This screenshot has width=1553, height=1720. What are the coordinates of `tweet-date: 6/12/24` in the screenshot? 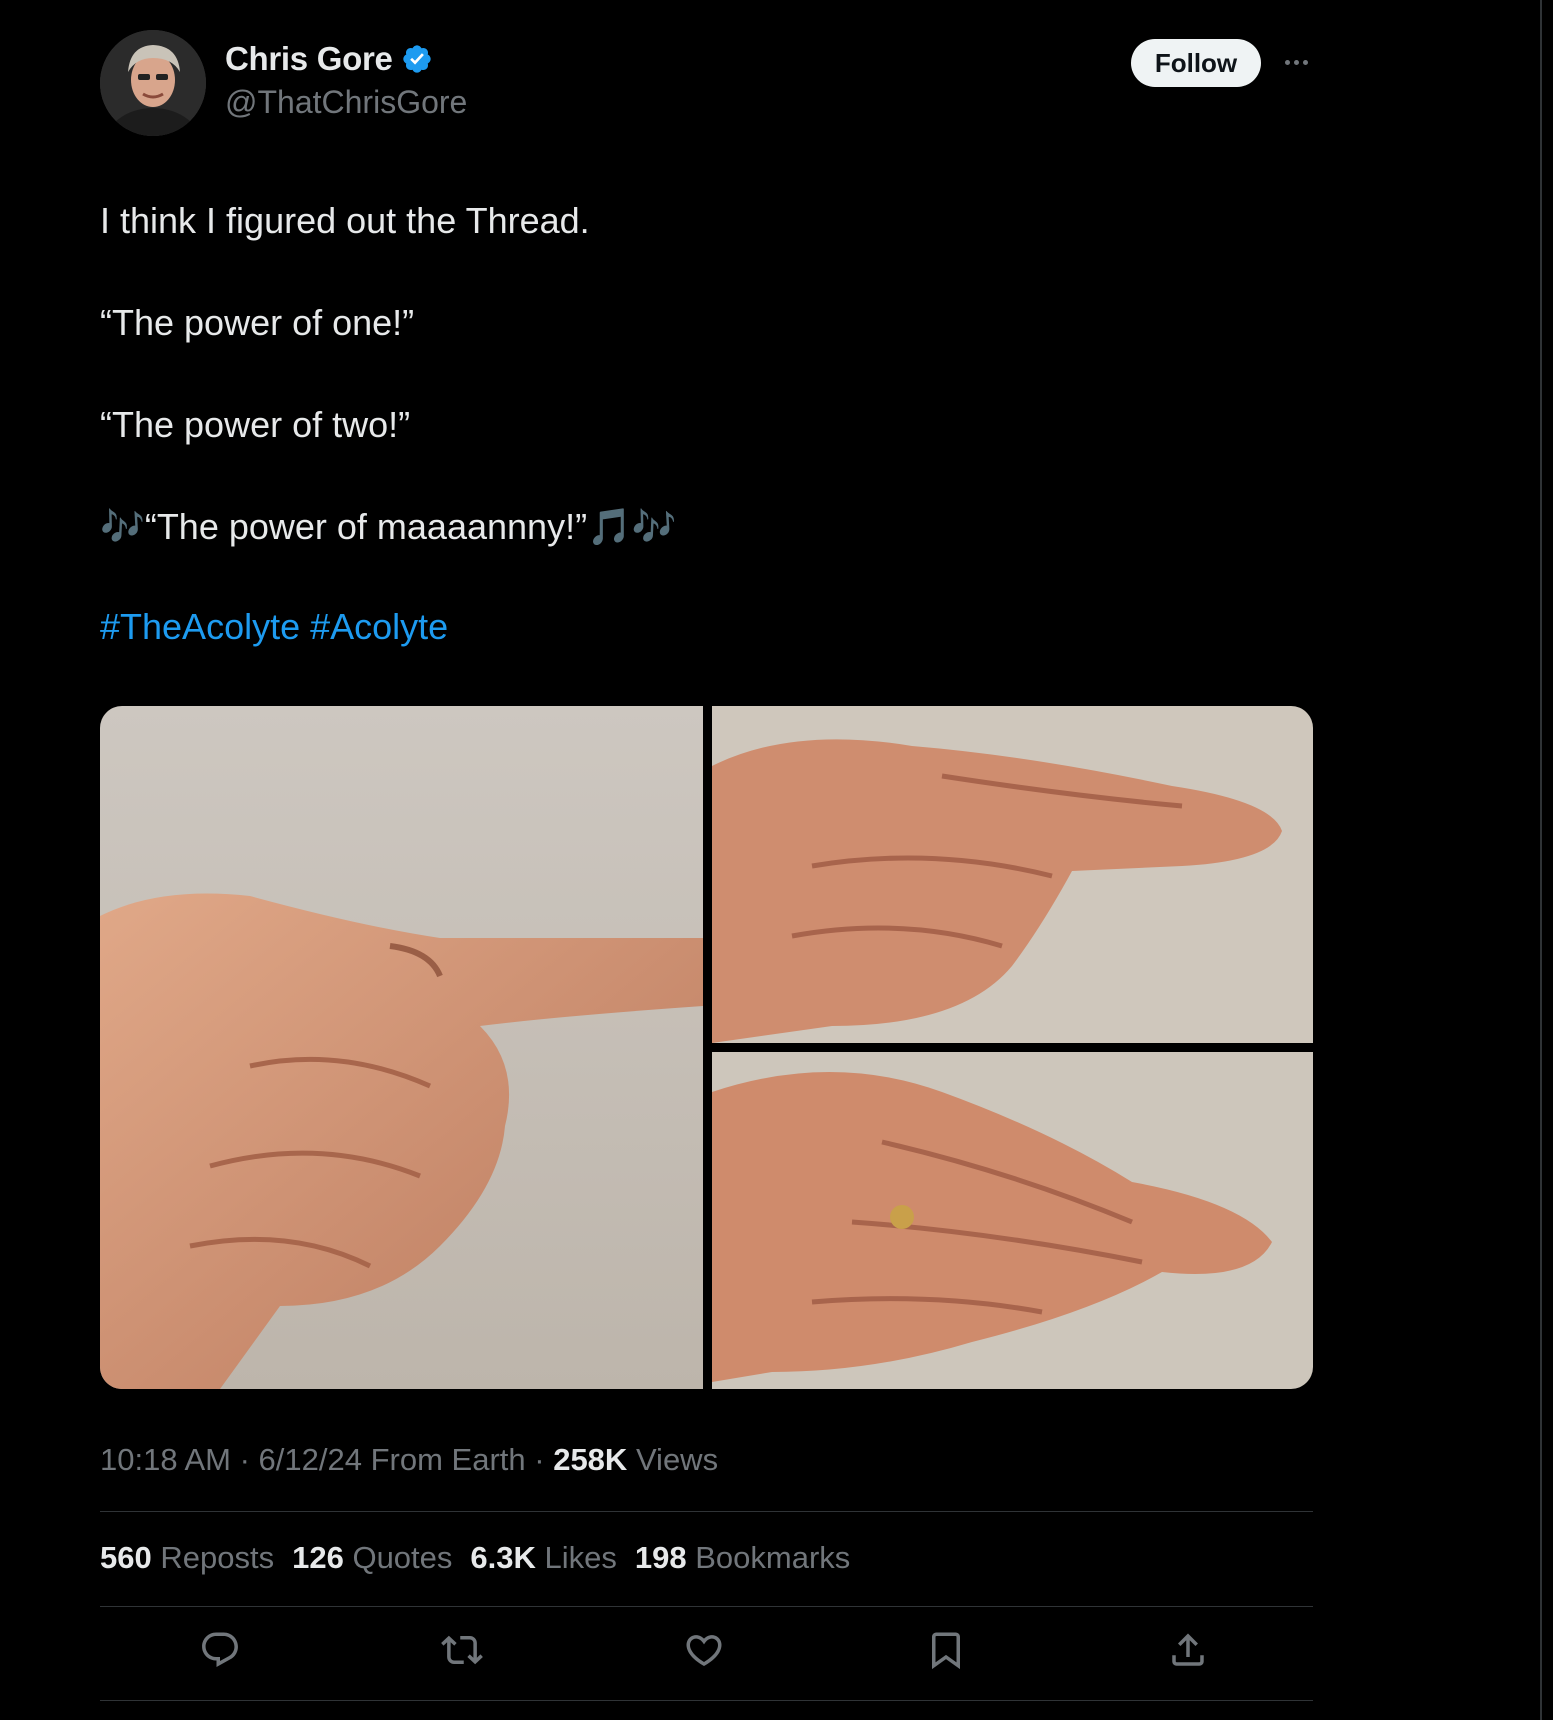 It's located at (310, 1459).